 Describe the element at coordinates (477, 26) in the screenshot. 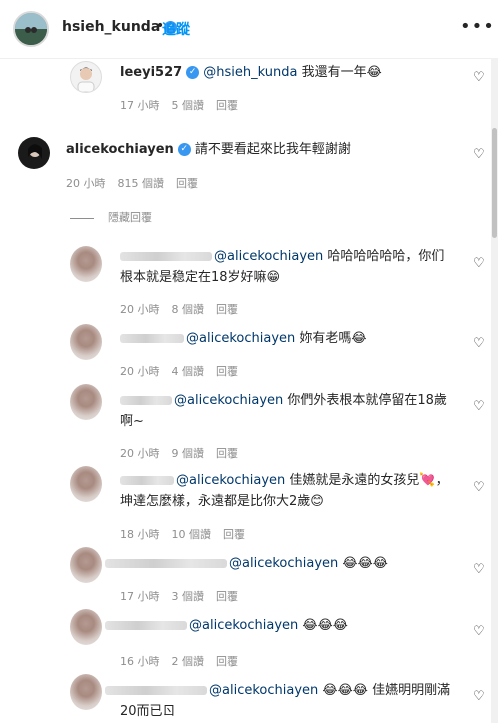

I see `more-options-icon: •••` at that location.